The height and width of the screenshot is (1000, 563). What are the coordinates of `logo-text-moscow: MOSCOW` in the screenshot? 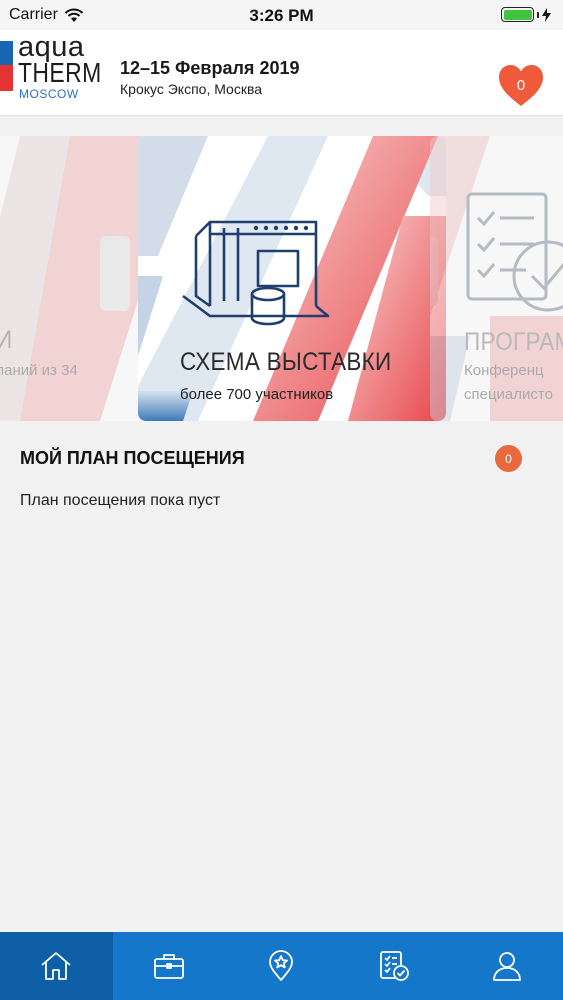 It's located at (49, 94).